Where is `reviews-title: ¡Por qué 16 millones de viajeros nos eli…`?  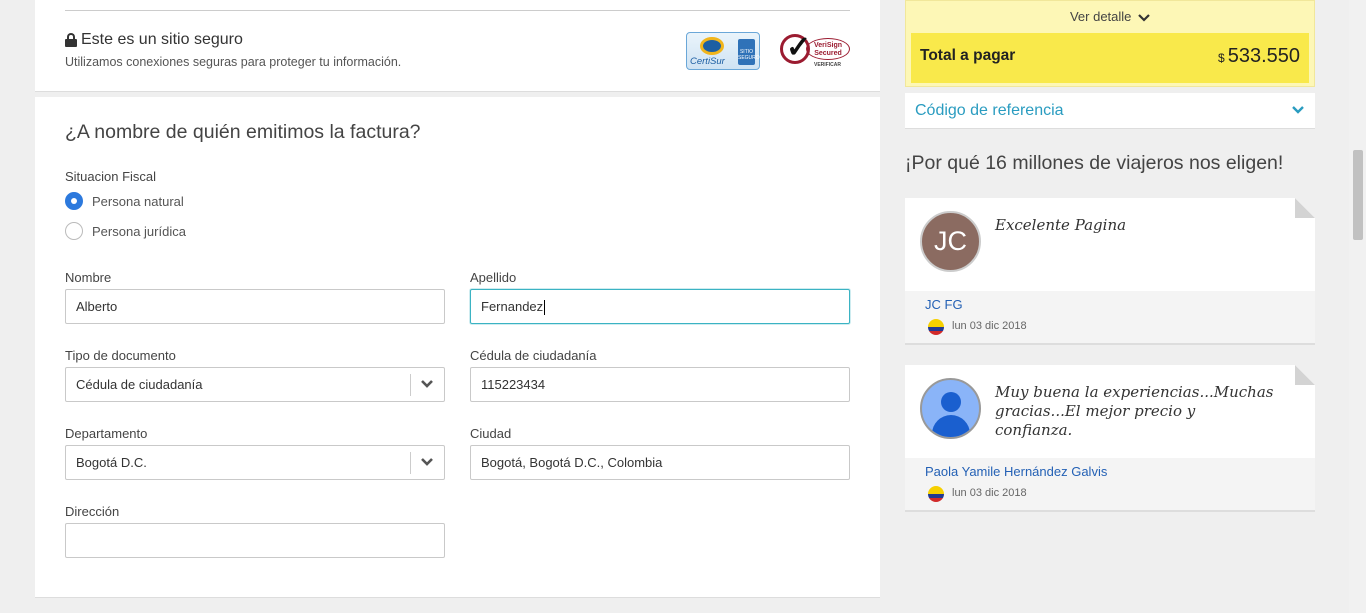
reviews-title: ¡Por qué 16 millones de viajeros nos eli… is located at coordinates (1094, 163).